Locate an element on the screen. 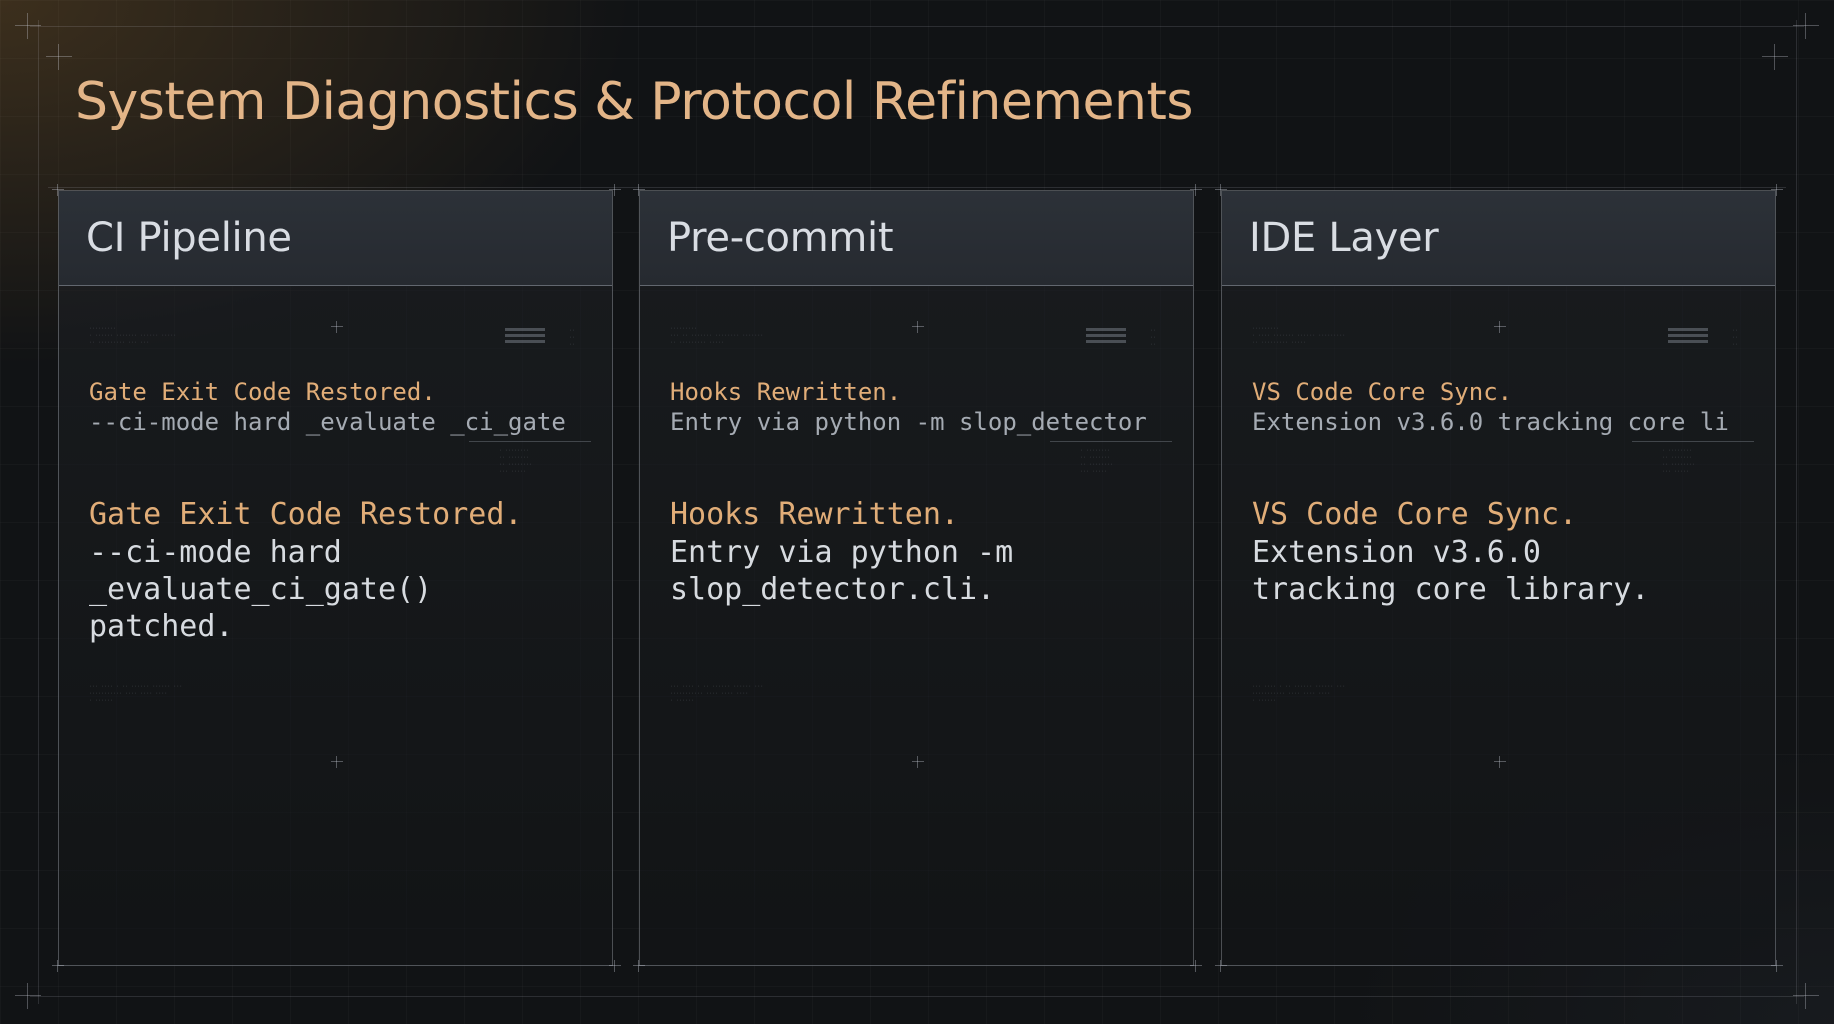 The image size is (1834, 1024). detail-body: Extension v3.6.0 tracking core library. is located at coordinates (1502, 571).